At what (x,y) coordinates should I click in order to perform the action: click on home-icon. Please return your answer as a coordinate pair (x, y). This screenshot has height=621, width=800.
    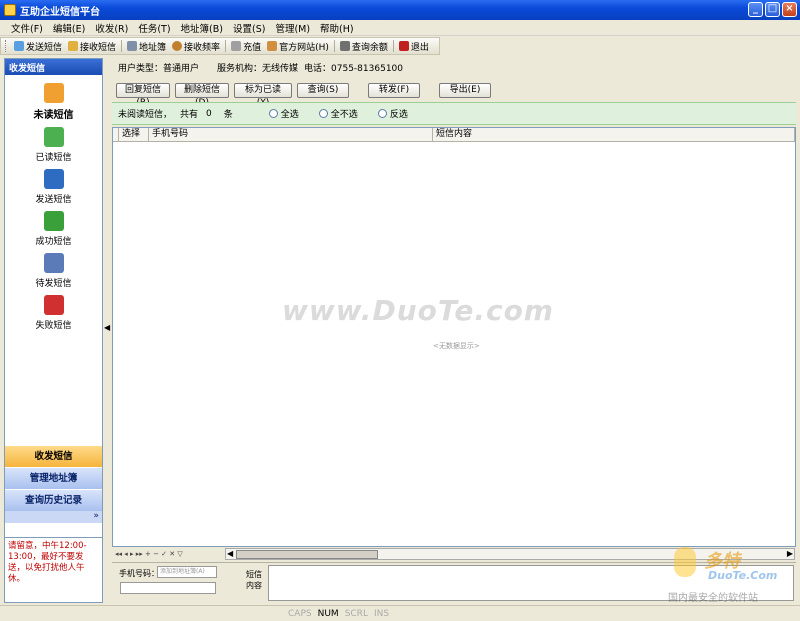
    Looking at the image, I should click on (272, 46).